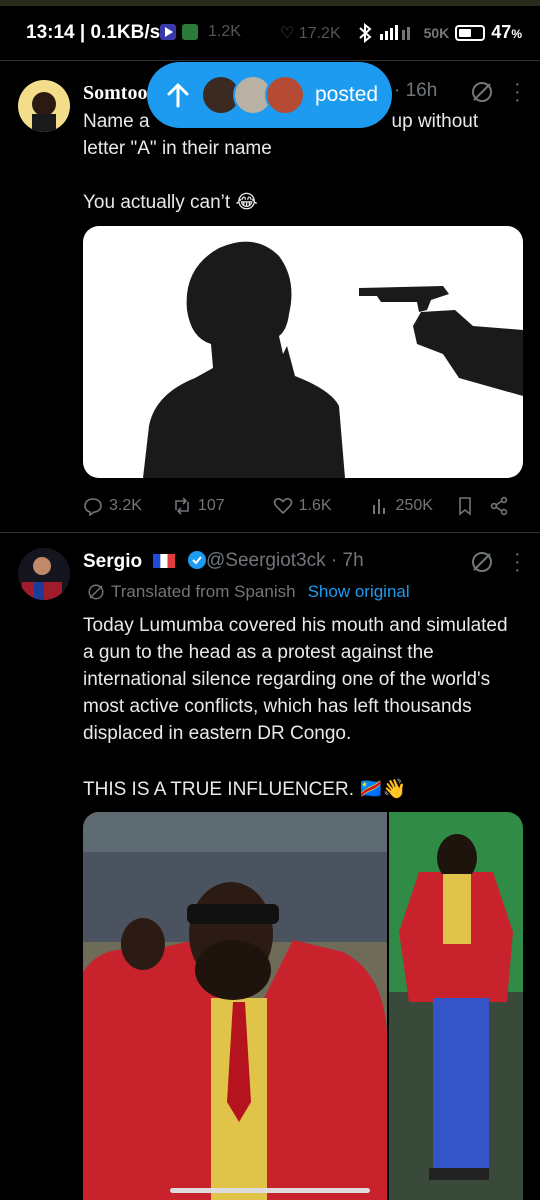  Describe the element at coordinates (310, 33) in the screenshot. I see `faded-heart-count: ♡ 17.2K` at that location.